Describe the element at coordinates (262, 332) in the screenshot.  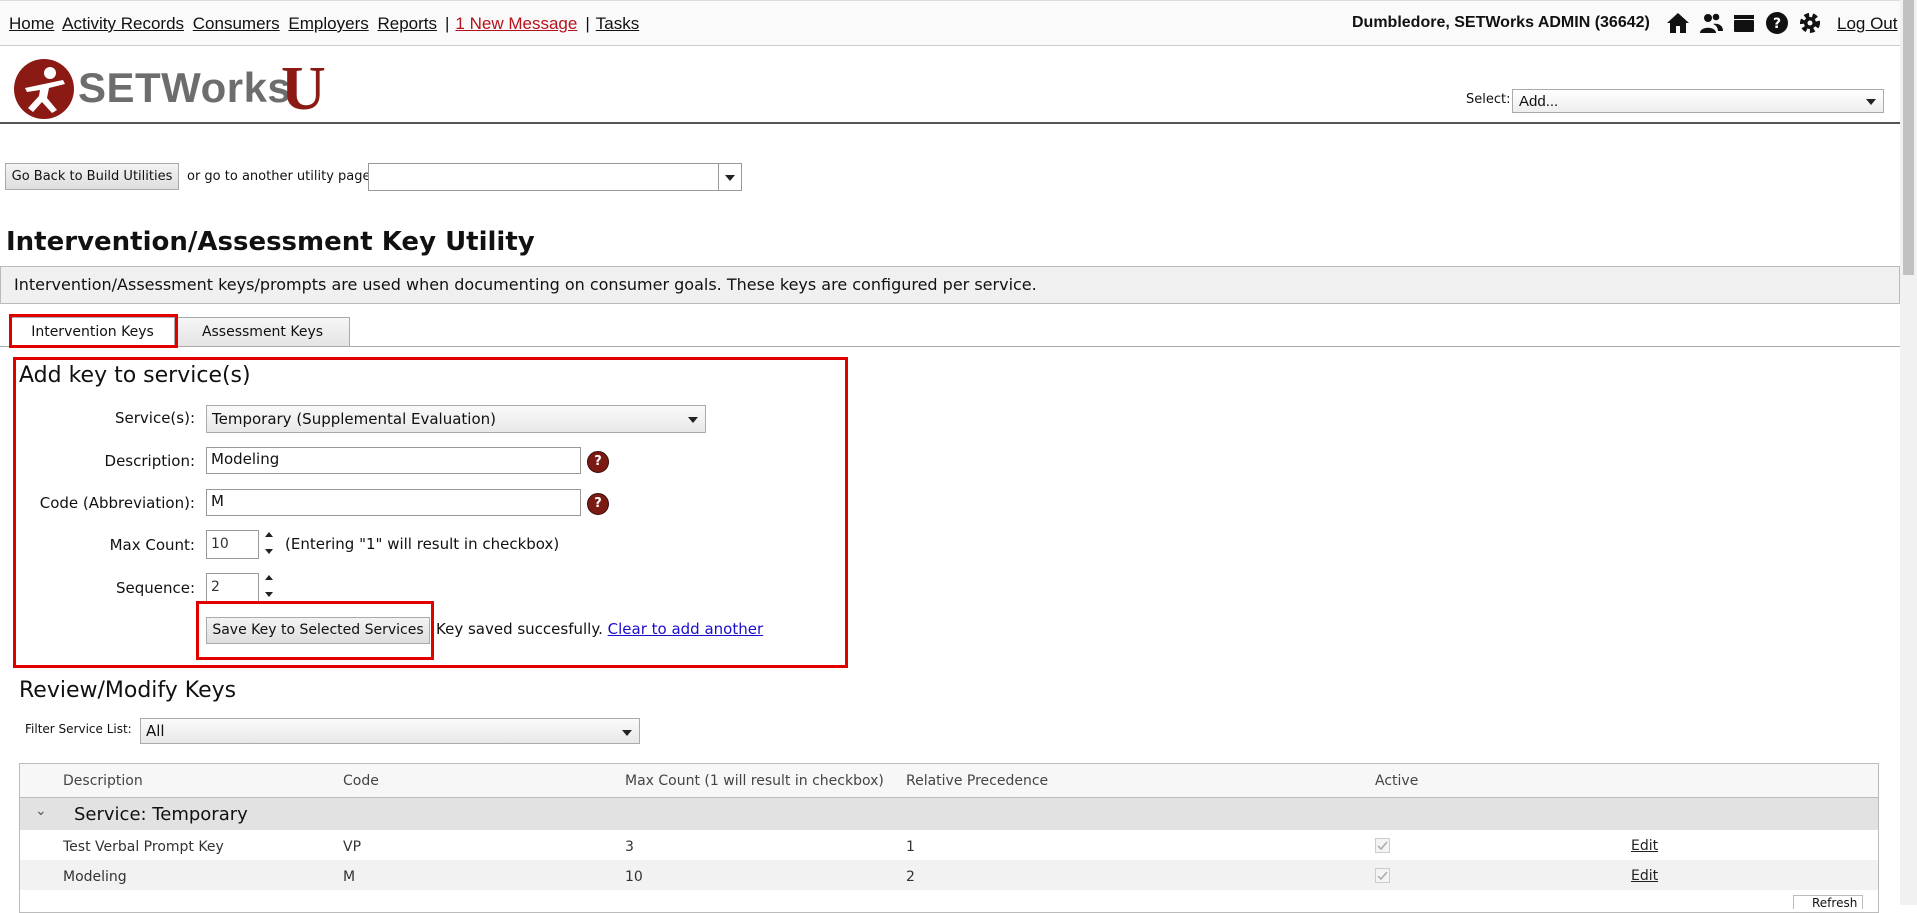
I see `tab-assessment-keys: Assessment Keys` at that location.